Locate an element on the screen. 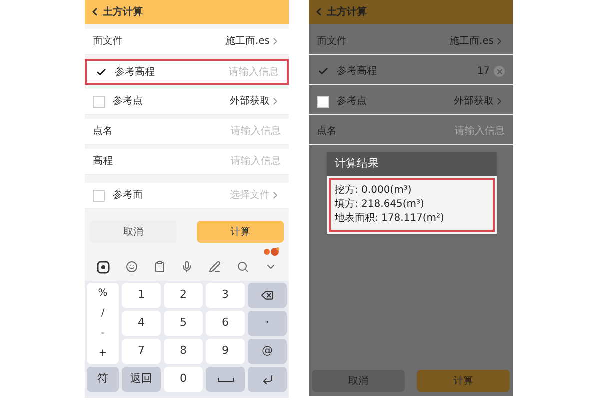  enter-key is located at coordinates (267, 379).